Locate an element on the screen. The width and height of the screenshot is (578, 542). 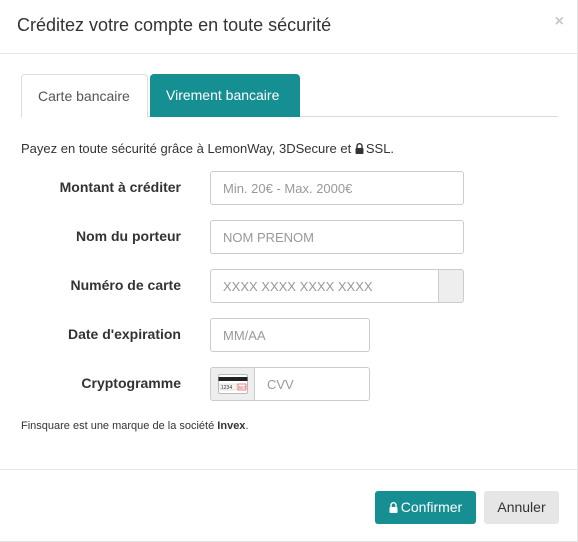
brand-note-text: Finsquare est une marque de la société is located at coordinates (118, 426).